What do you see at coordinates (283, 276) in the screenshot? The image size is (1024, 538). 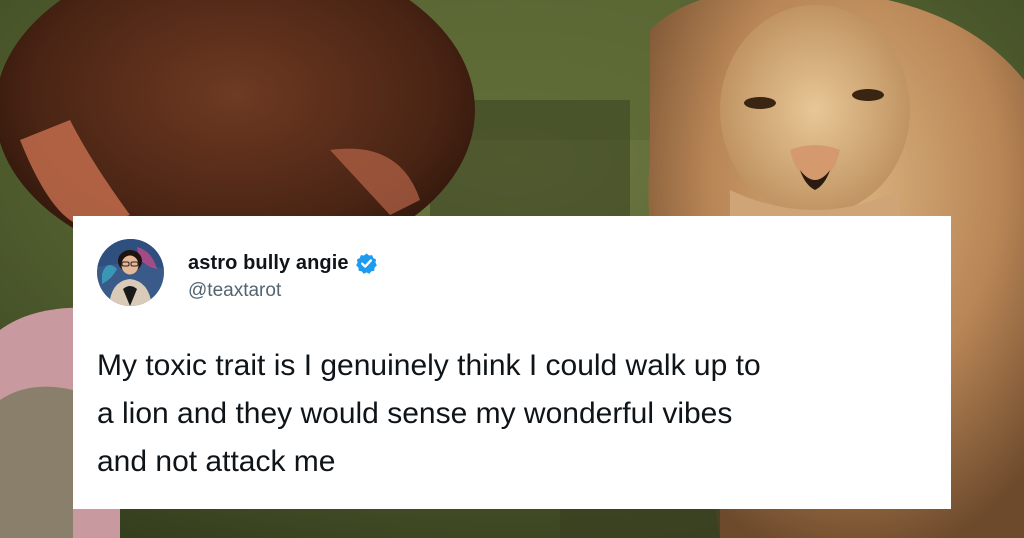 I see `user-info: astro bully angie @teaxtarot` at bounding box center [283, 276].